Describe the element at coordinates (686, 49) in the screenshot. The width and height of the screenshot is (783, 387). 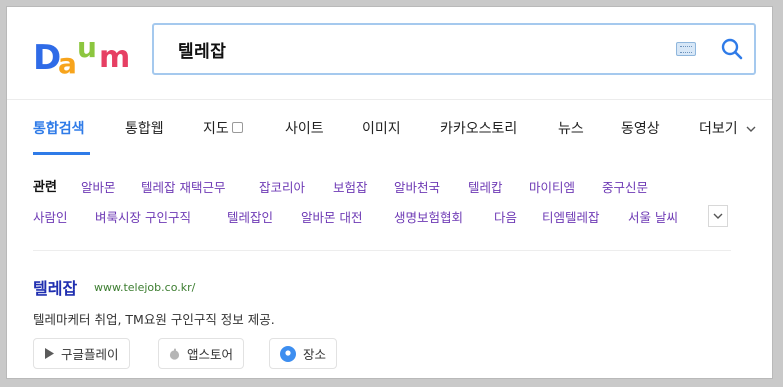
I see `keyboard-icon` at that location.